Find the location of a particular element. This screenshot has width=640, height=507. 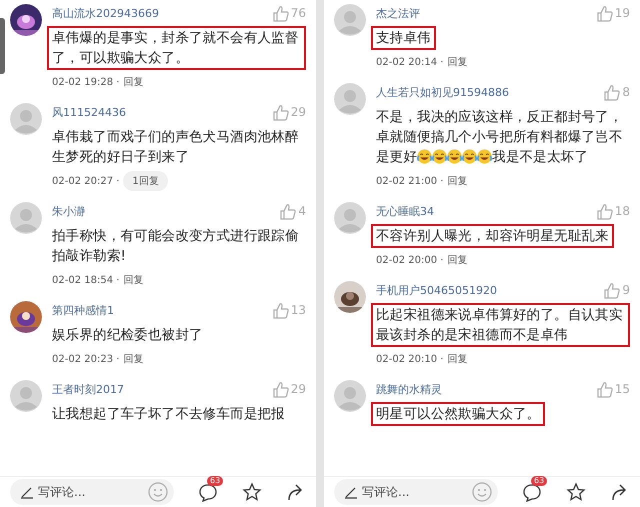

timestamp: 02-02 20:10 · is located at coordinates (410, 359).